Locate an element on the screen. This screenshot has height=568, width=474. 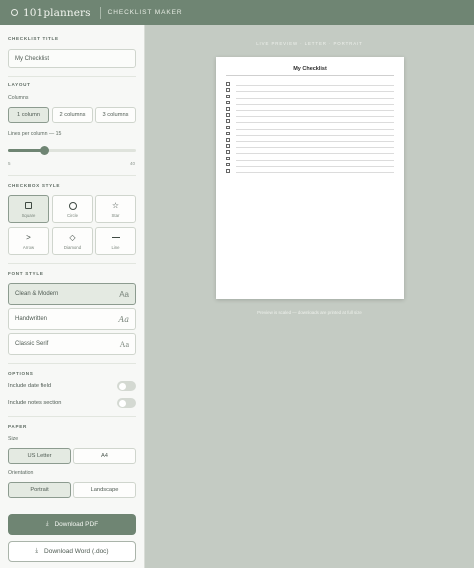
checkbox-style-square: Square is located at coordinates (28, 209).